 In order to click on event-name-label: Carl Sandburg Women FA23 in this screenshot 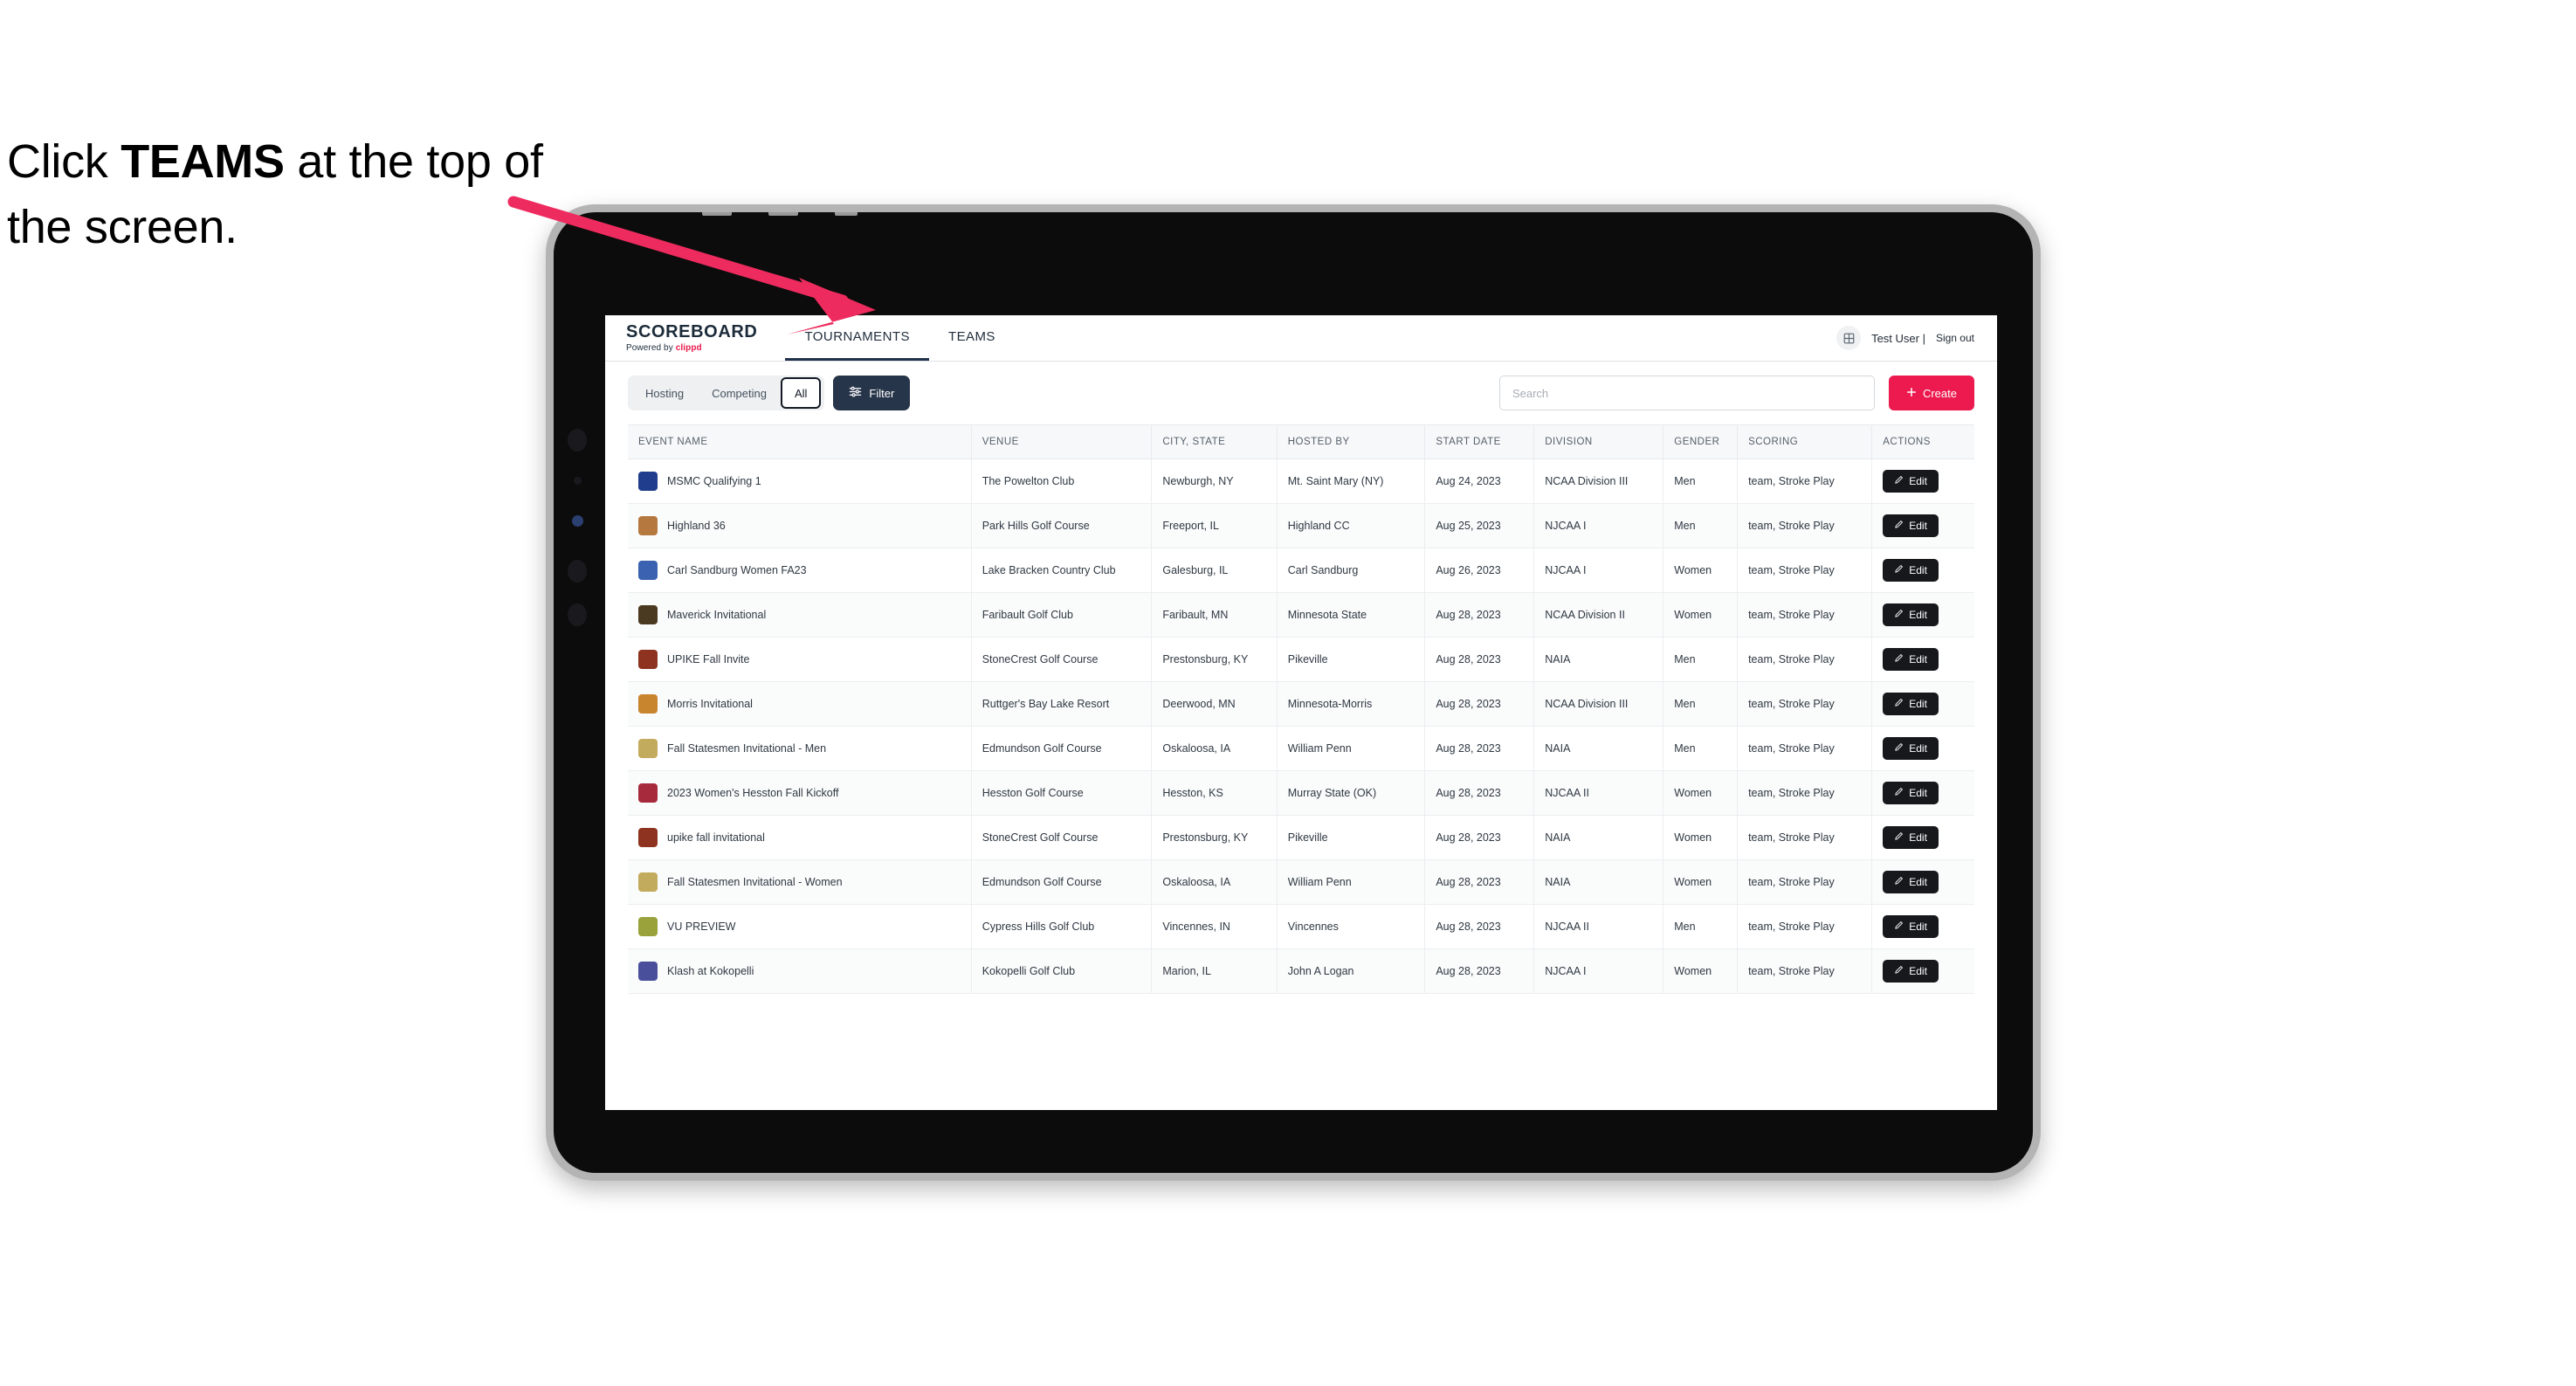, I will do `click(737, 570)`.